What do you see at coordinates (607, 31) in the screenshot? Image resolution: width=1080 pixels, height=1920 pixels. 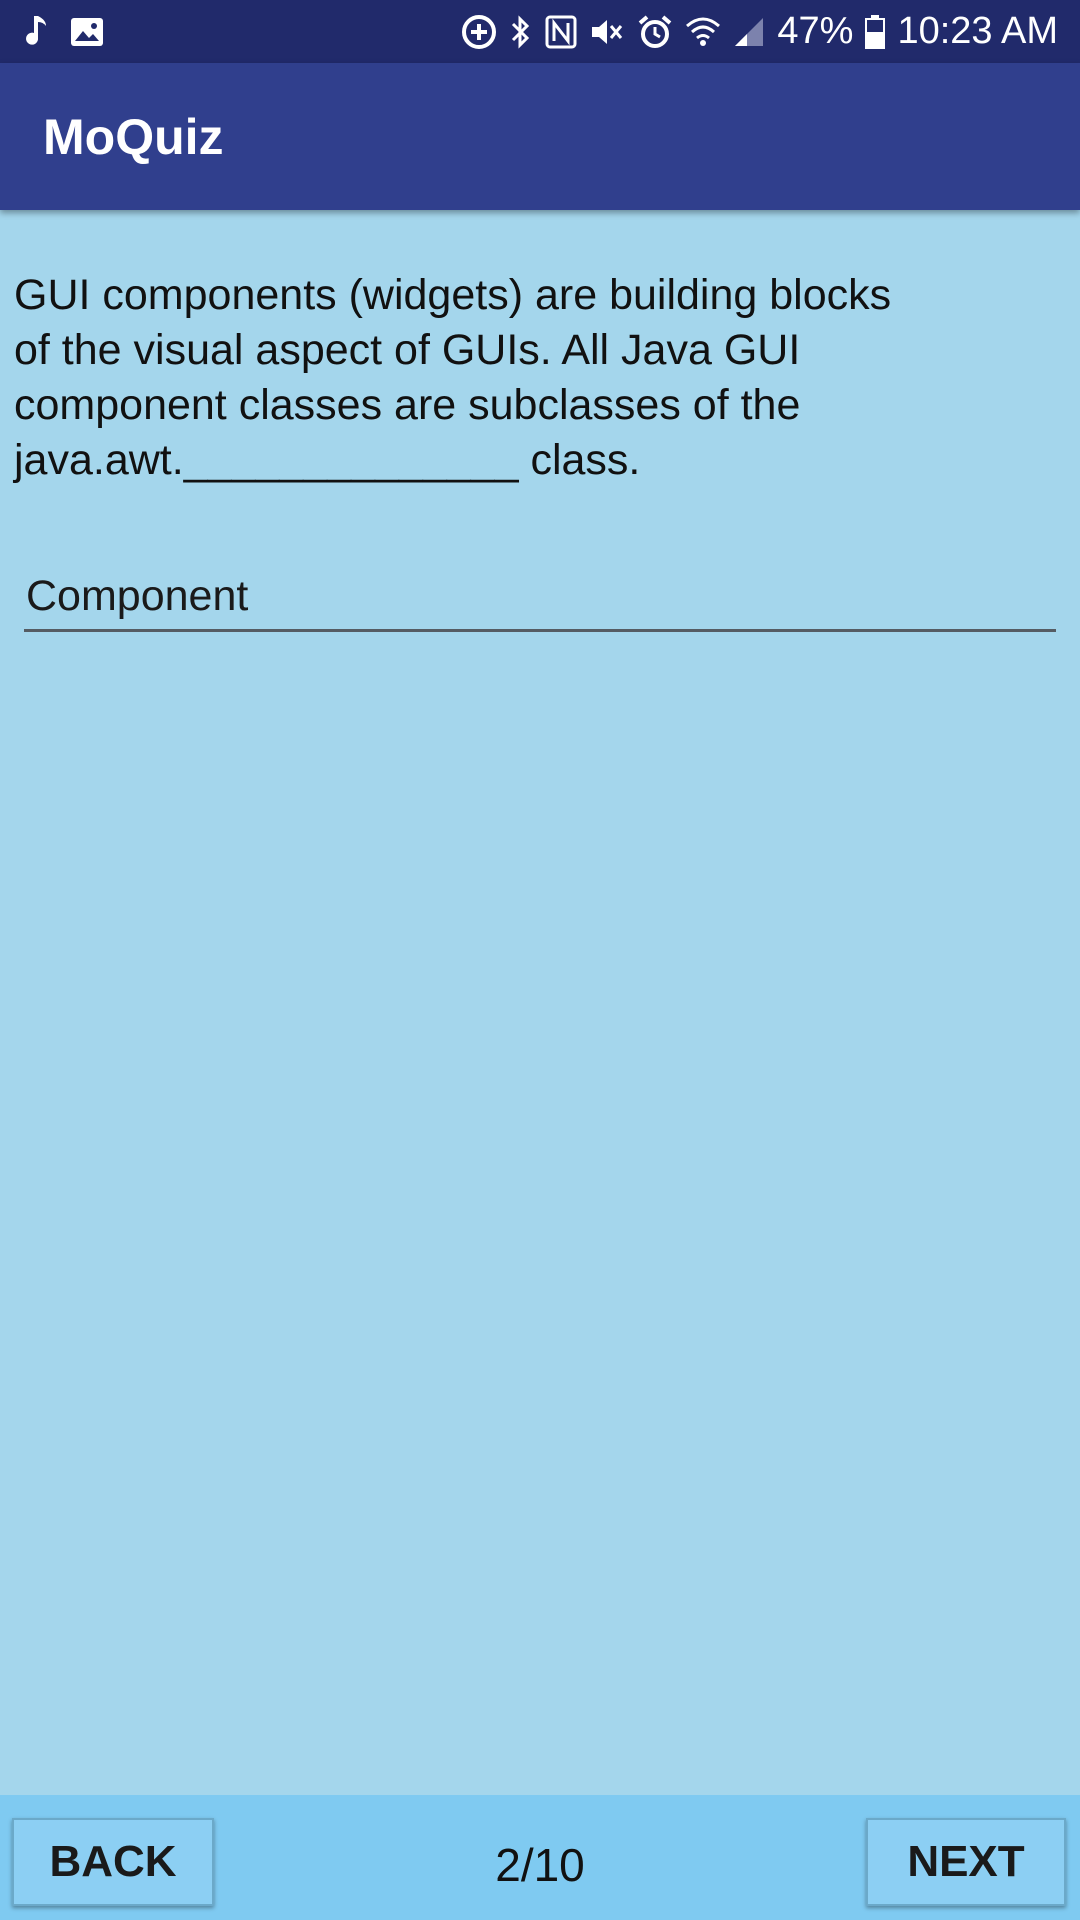 I see `mute-icon` at bounding box center [607, 31].